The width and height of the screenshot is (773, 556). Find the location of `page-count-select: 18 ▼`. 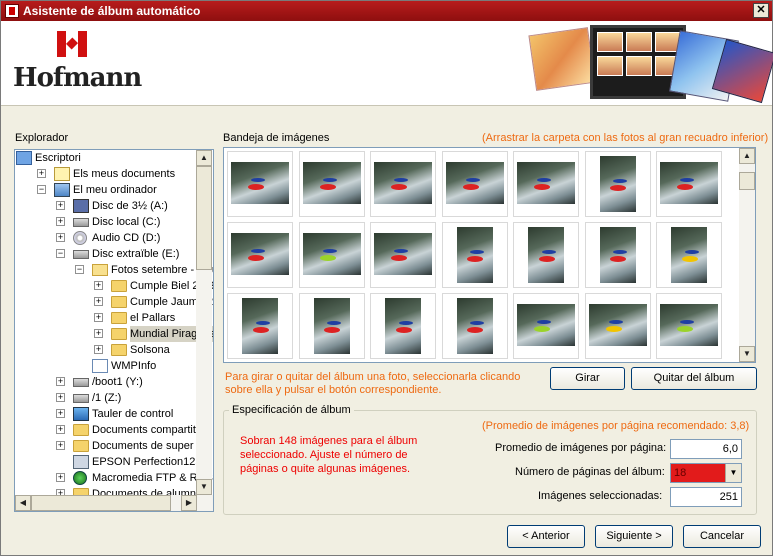

page-count-select: 18 ▼ is located at coordinates (706, 473).